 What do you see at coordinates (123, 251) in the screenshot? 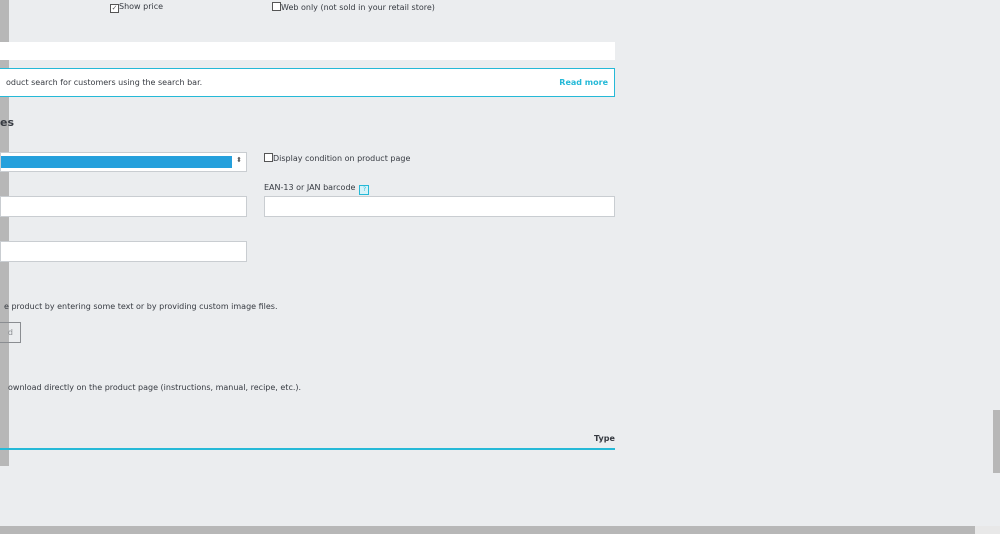
I see `upc-input` at bounding box center [123, 251].